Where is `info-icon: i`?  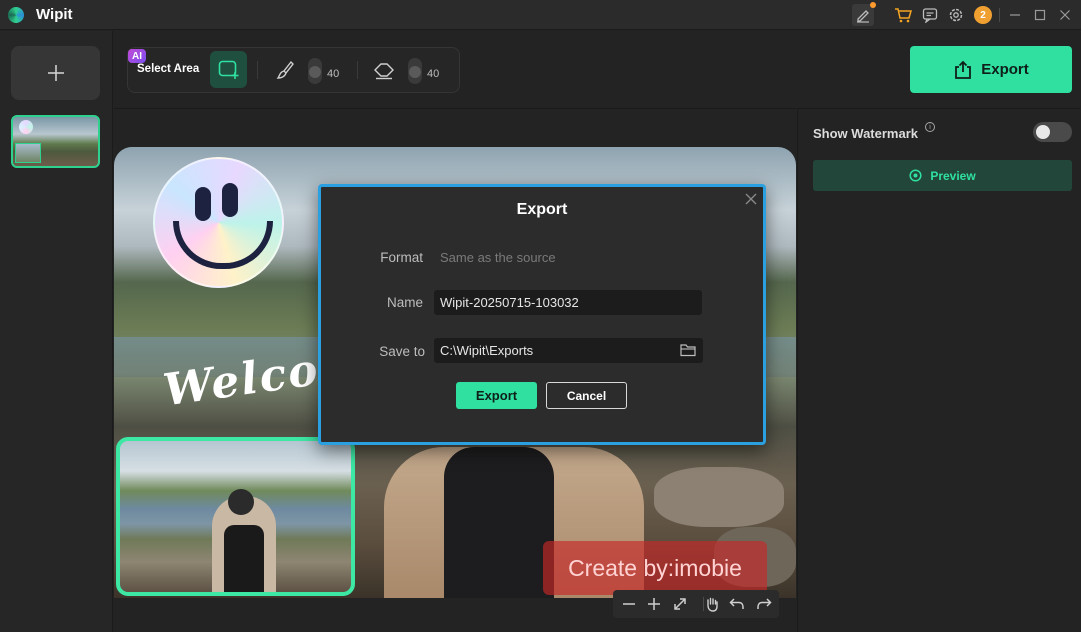 info-icon: i is located at coordinates (930, 127).